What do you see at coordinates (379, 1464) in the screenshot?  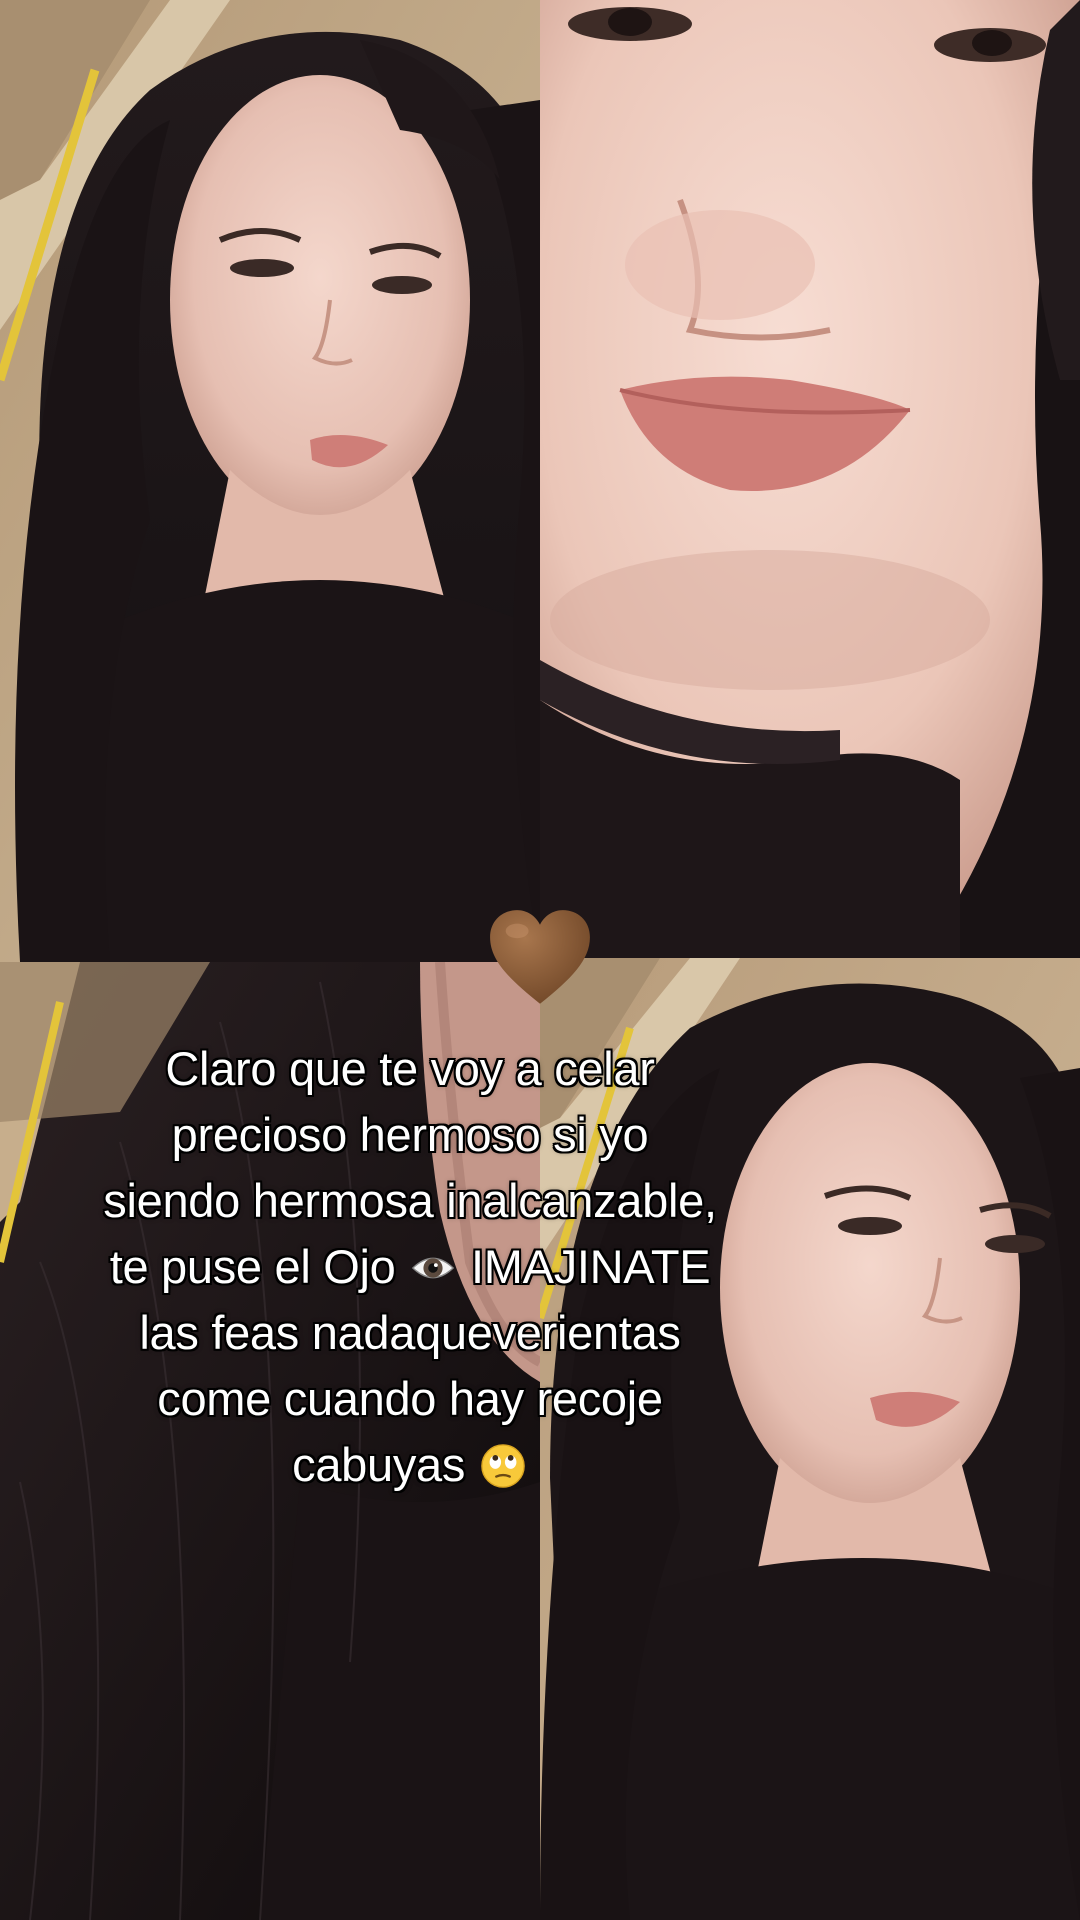 I see `caption-line-7-text: cabuyas` at bounding box center [379, 1464].